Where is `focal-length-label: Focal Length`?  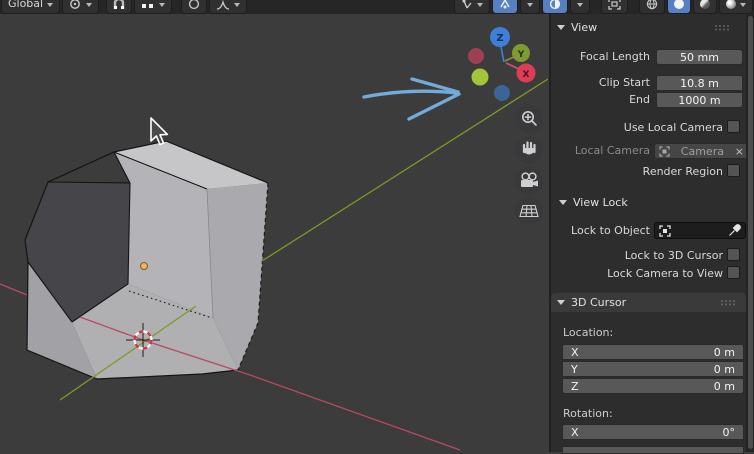
focal-length-label: Focal Length is located at coordinates (615, 56).